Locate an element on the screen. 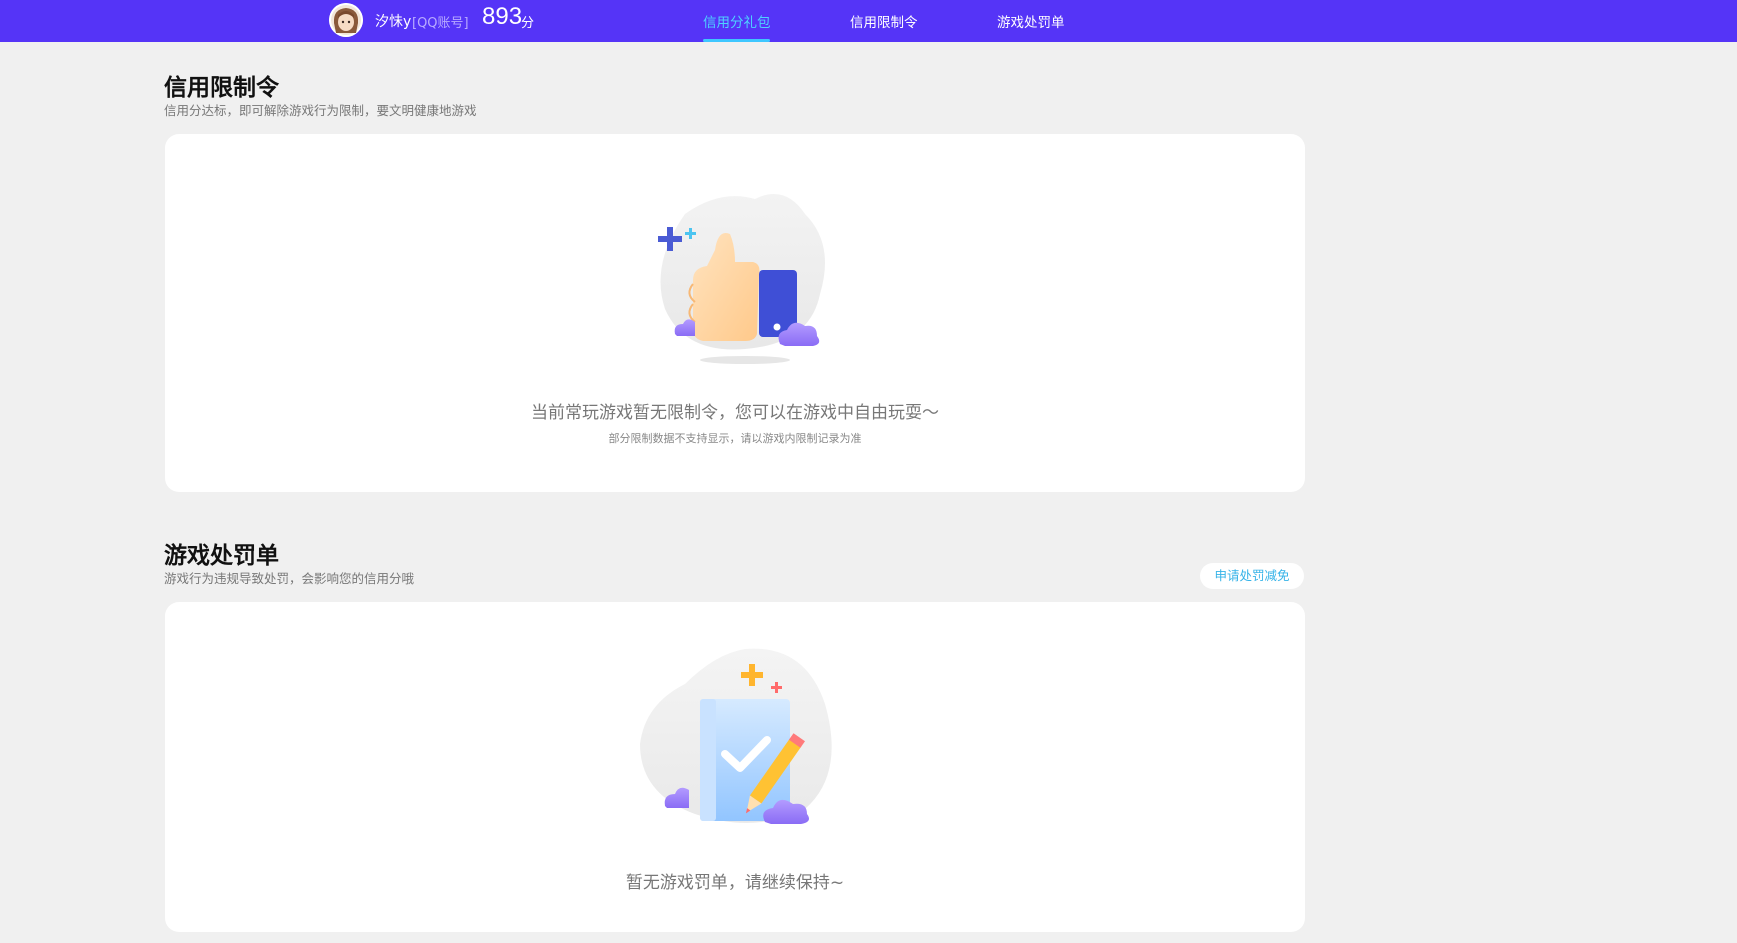 This screenshot has height=943, width=1737. user-nickname: 汐怽y is located at coordinates (393, 22).